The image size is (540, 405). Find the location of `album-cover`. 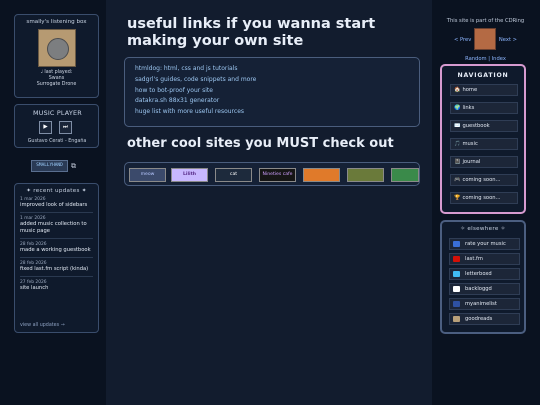

album-cover is located at coordinates (56, 48).